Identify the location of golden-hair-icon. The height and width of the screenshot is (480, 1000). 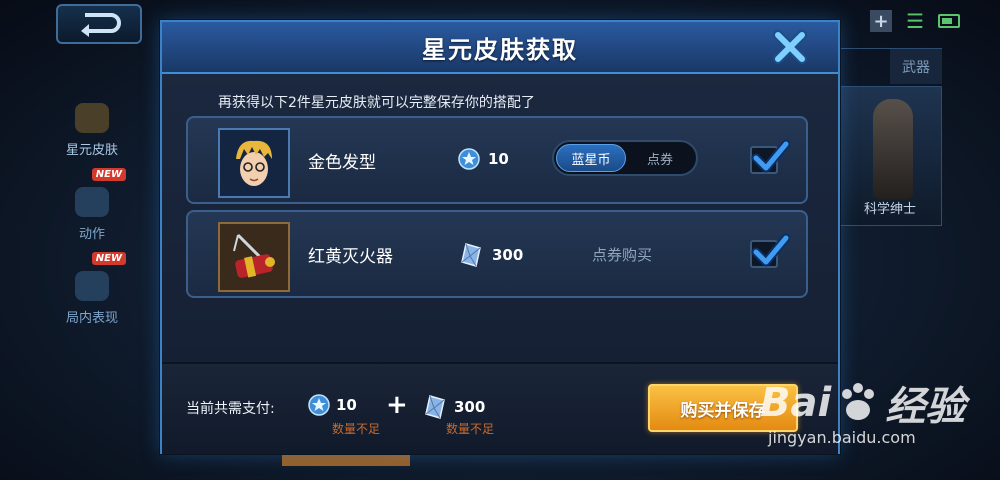
(254, 163).